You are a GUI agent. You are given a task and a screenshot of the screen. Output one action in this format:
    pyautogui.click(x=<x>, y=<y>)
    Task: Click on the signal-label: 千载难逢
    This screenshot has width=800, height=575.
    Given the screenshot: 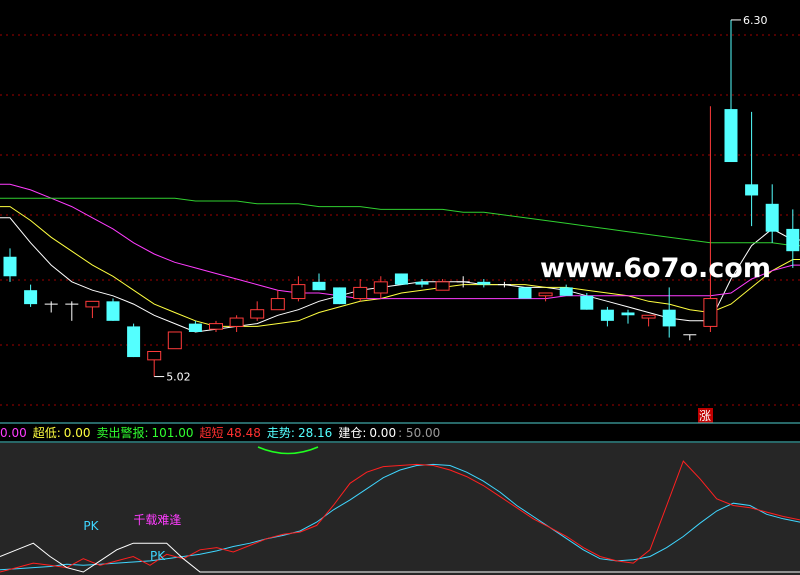 What is the action you would take?
    pyautogui.click(x=157, y=520)
    